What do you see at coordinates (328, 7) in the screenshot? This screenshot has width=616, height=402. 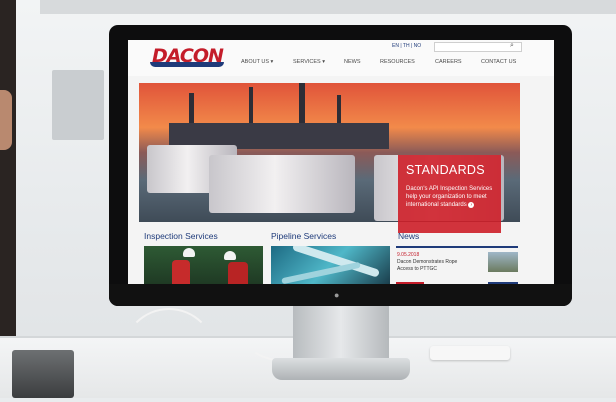 I see `background-shelf` at bounding box center [328, 7].